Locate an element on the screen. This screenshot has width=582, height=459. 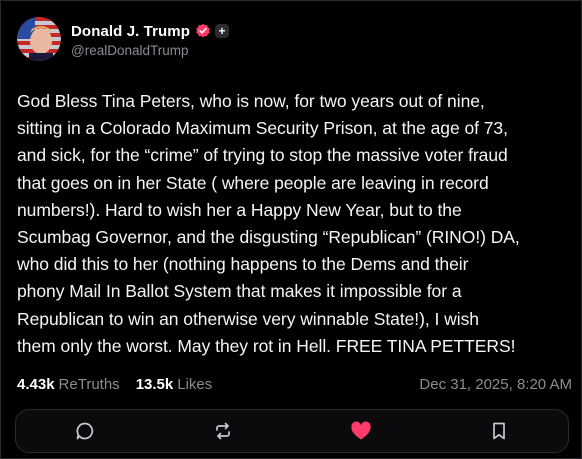
post-timestamp: Dec 31, 2025, 8:20 AM is located at coordinates (495, 384).